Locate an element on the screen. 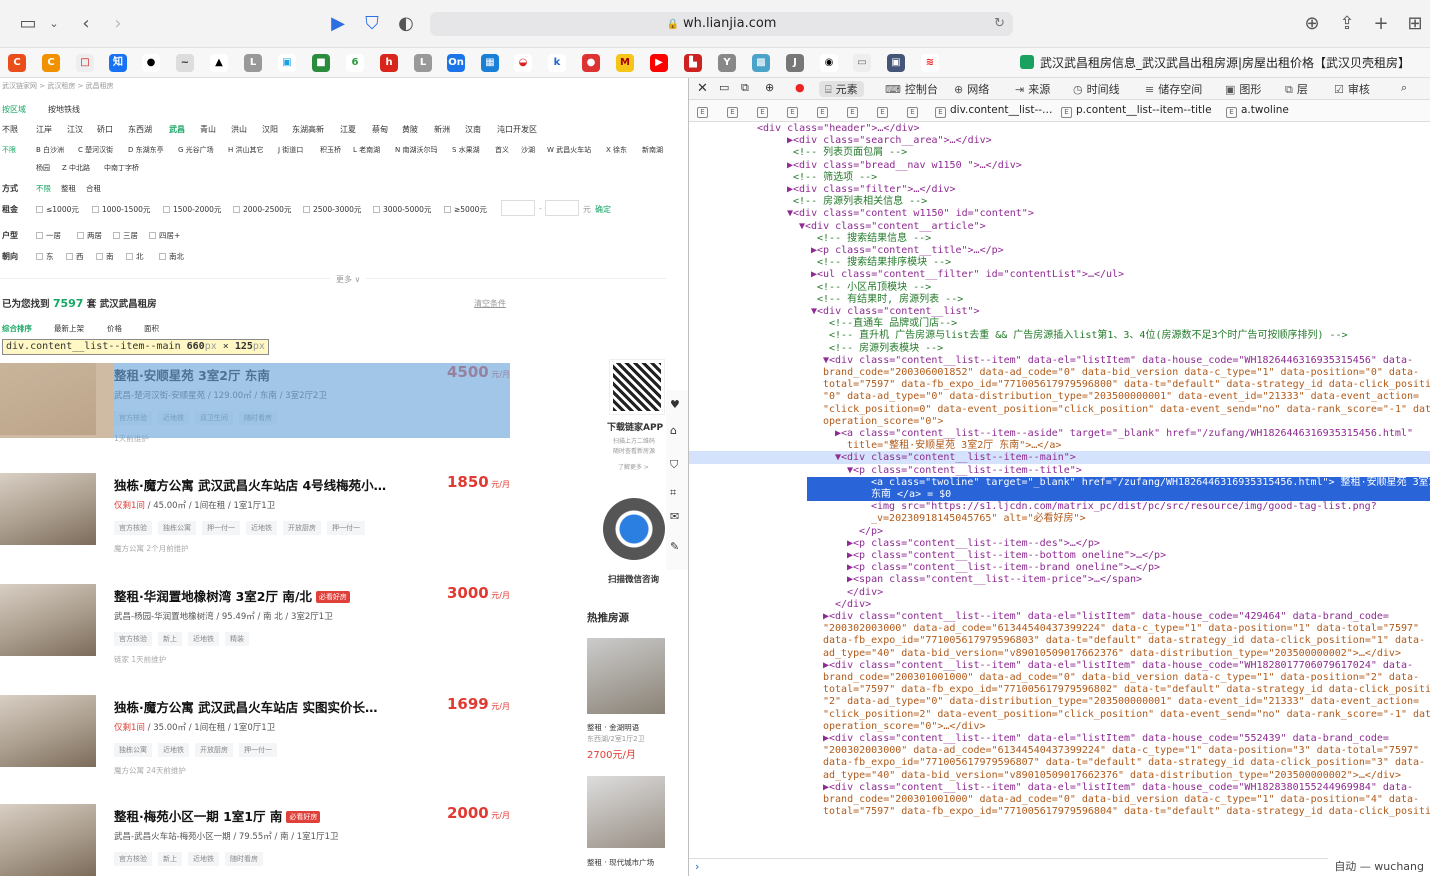 The height and width of the screenshot is (876, 1430). favorite-icon: h is located at coordinates (389, 63).